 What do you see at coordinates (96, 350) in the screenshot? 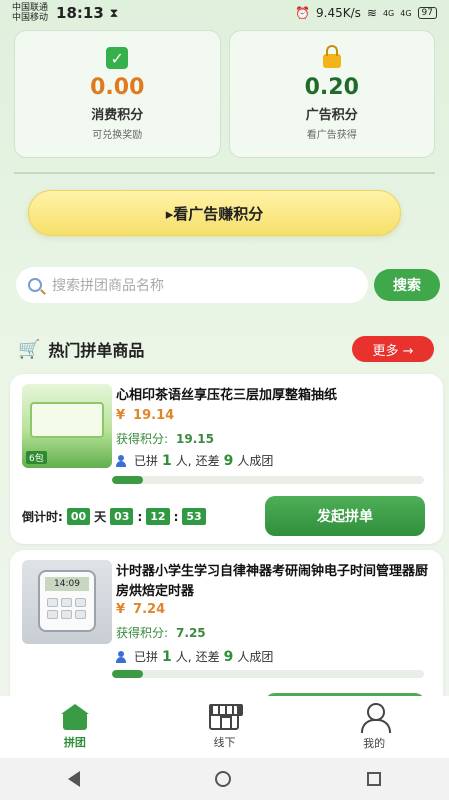
I see `section-title: 热门拼单商品` at bounding box center [96, 350].